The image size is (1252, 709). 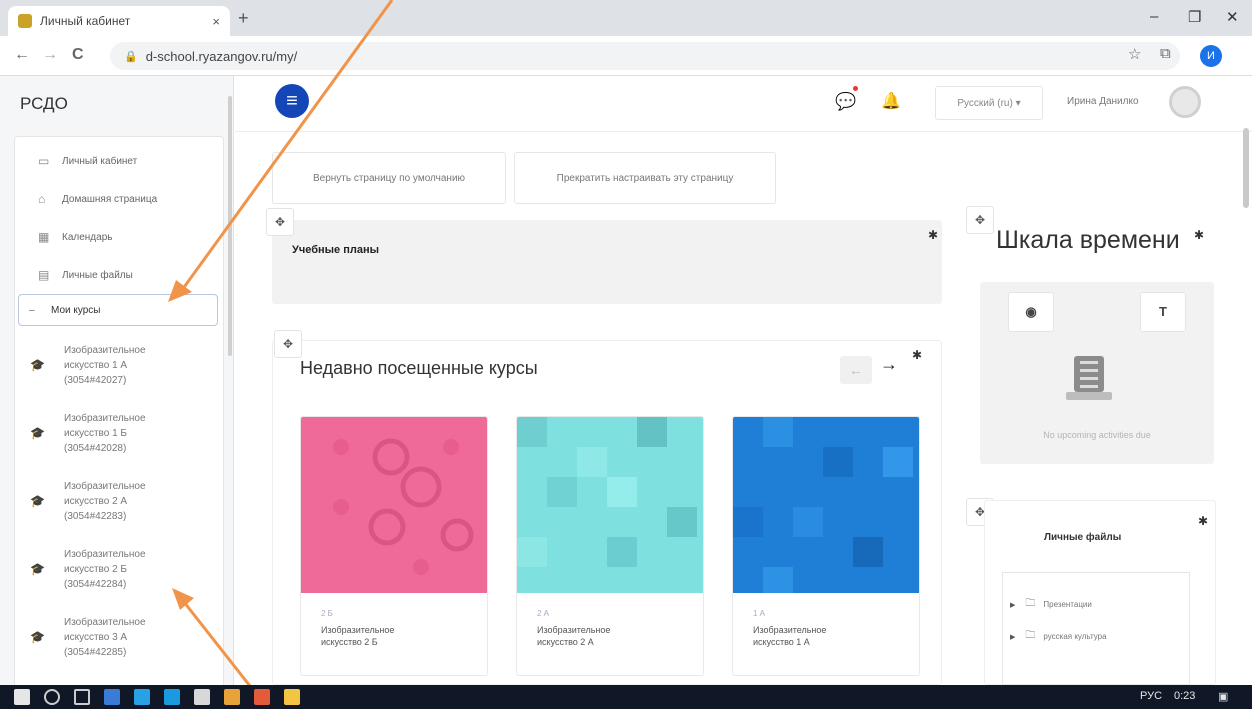 I want to click on file-tree-item: ▶ 🗀 Презентации, so click(x=1051, y=604).